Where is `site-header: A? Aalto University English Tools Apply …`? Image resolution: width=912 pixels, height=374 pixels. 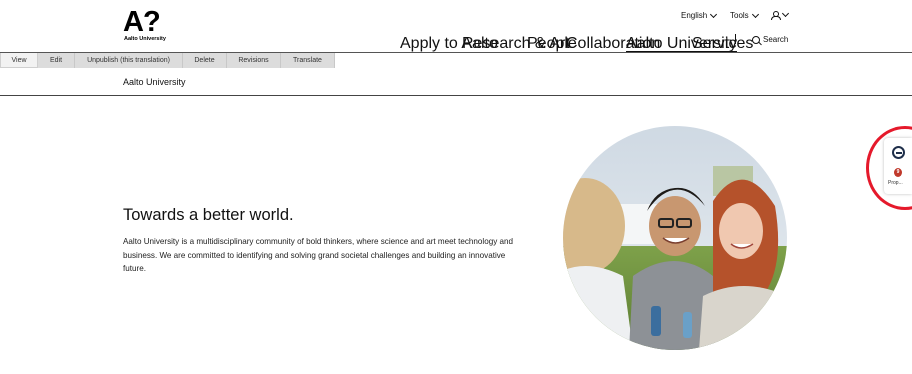 site-header: A? Aalto University English Tools Apply … is located at coordinates (456, 26).